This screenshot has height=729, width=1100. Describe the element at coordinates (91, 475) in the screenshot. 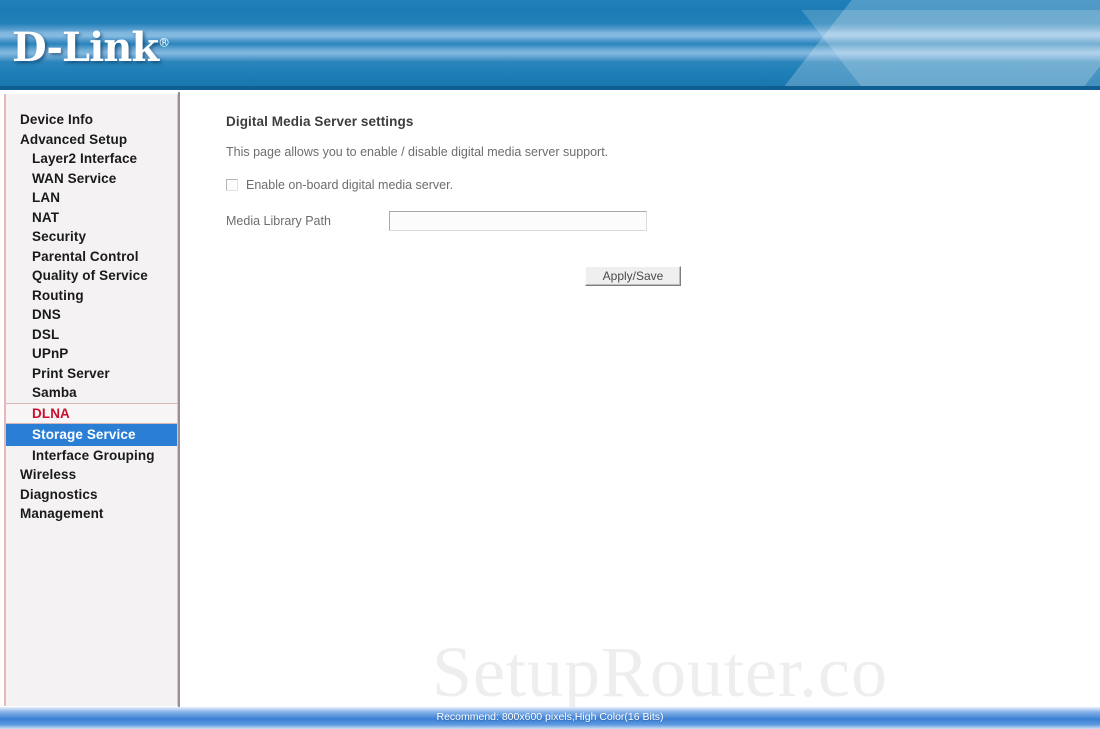

I see `sidebar-item-wireless: Wireless` at that location.